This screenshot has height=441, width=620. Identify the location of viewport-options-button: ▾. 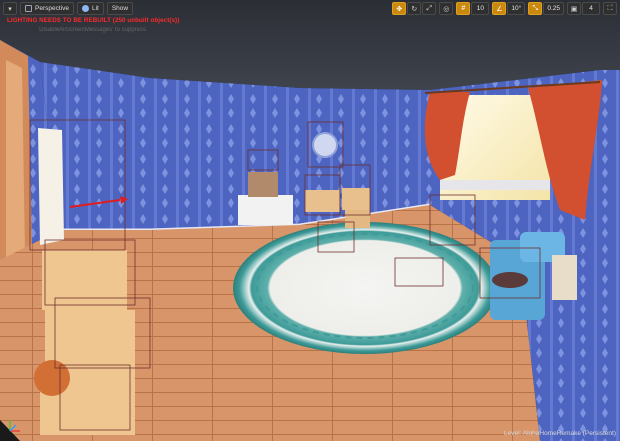
(10, 8).